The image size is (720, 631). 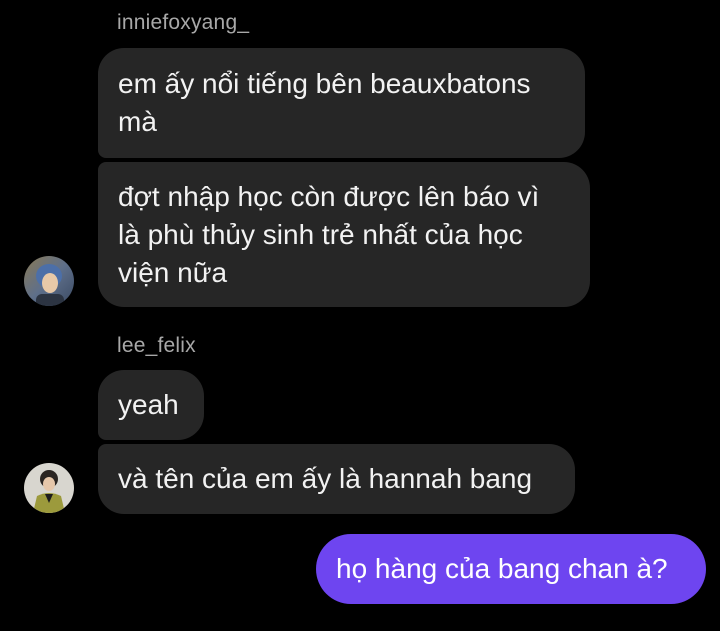 I want to click on message-text: em ấy nổi tiếng bên beauxbatons mà, so click(x=324, y=102).